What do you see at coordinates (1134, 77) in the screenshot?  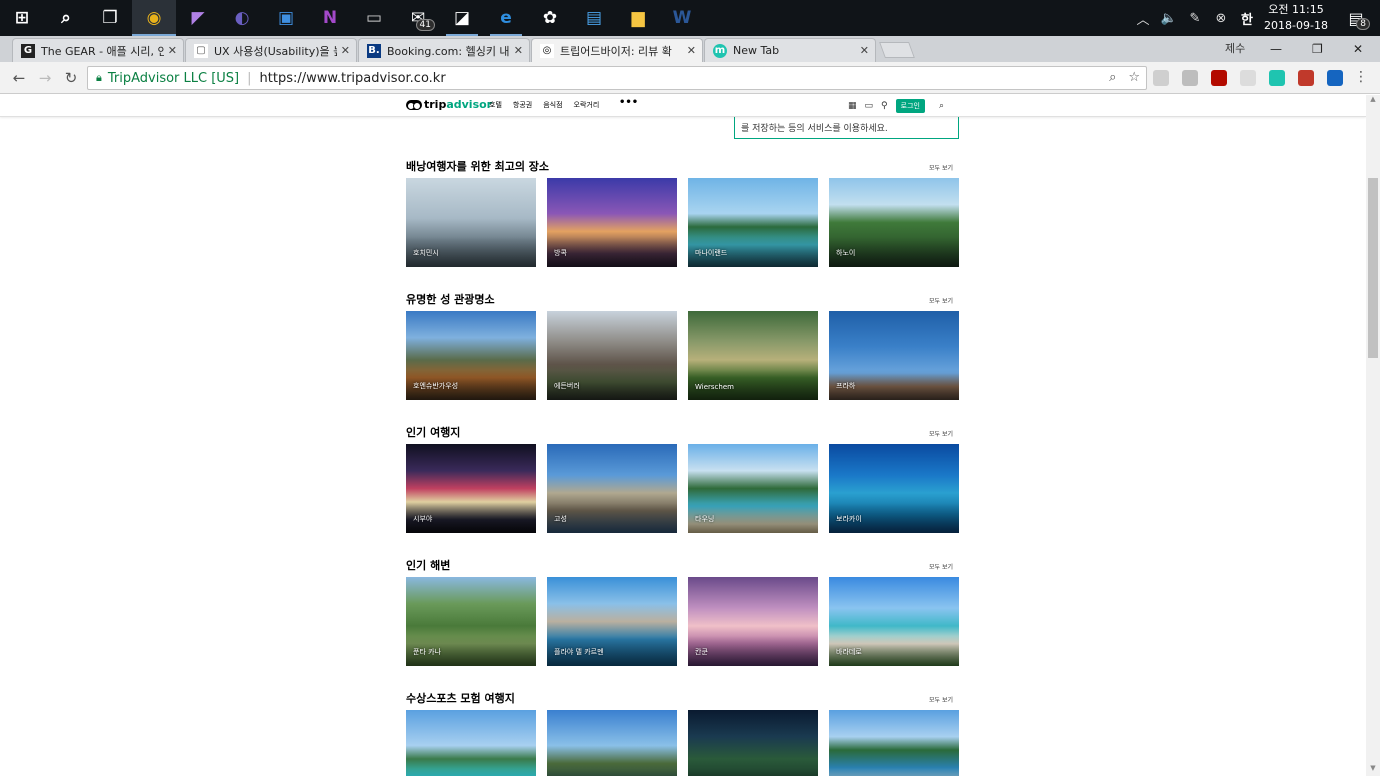 I see `bookmark-star-icon: ☆` at bounding box center [1134, 77].